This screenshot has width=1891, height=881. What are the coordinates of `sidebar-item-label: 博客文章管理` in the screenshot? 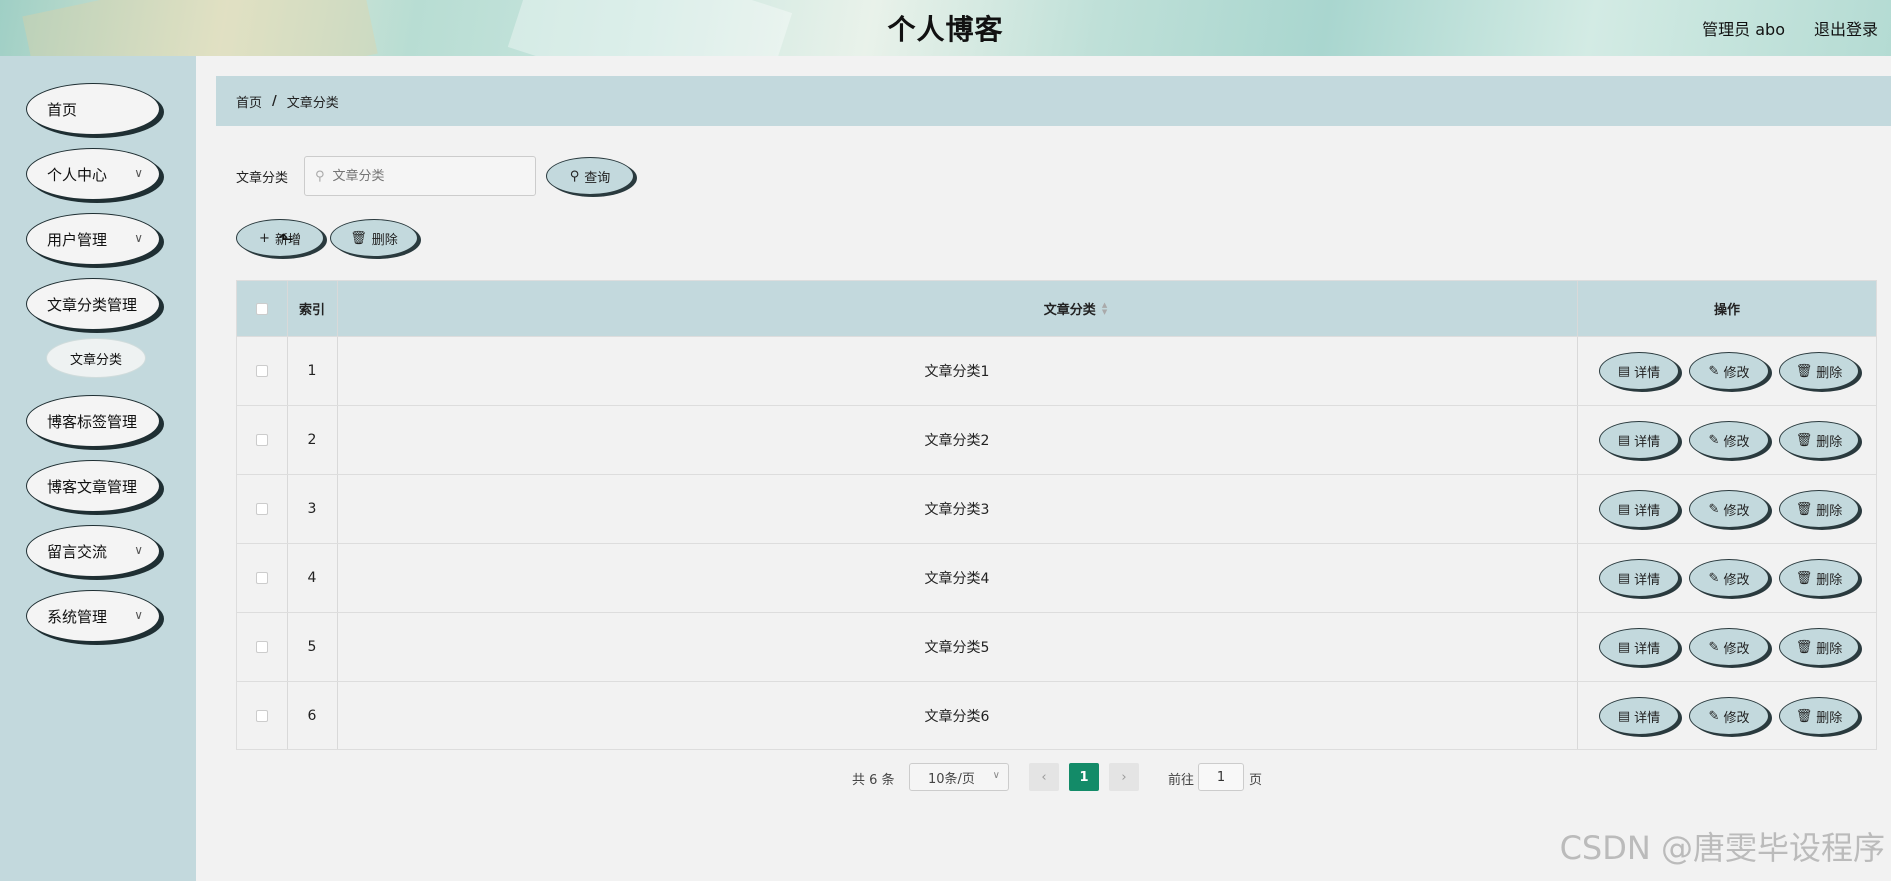 It's located at (92, 486).